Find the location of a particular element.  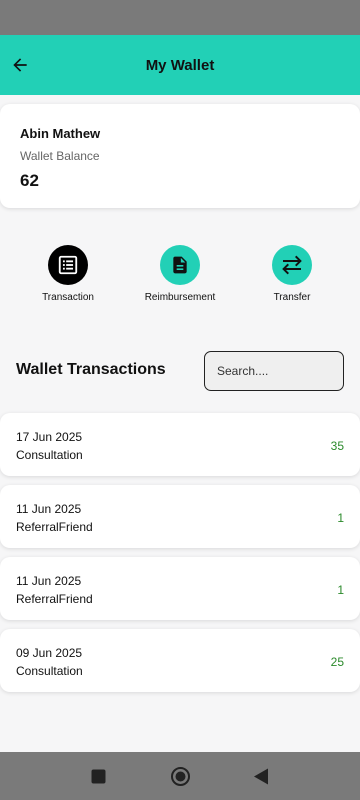

swap-arrows-icon is located at coordinates (292, 265).